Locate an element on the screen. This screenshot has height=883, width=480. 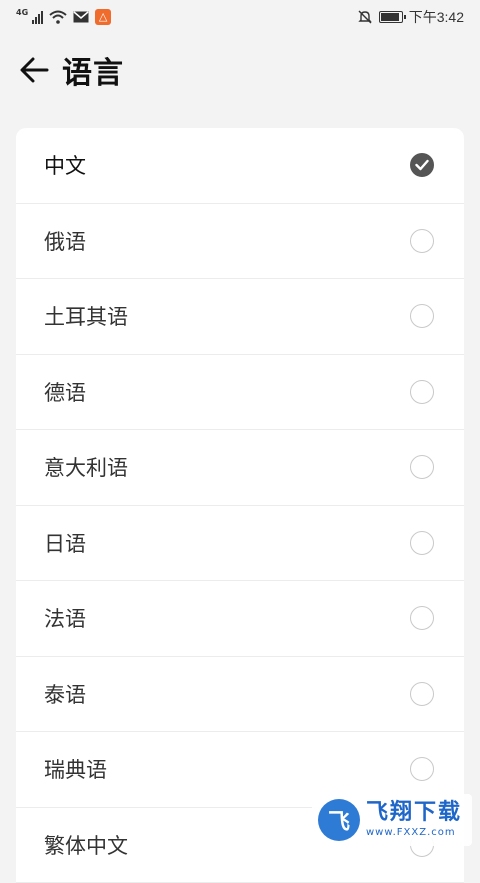
language-option: 土耳其语 is located at coordinates (240, 317).